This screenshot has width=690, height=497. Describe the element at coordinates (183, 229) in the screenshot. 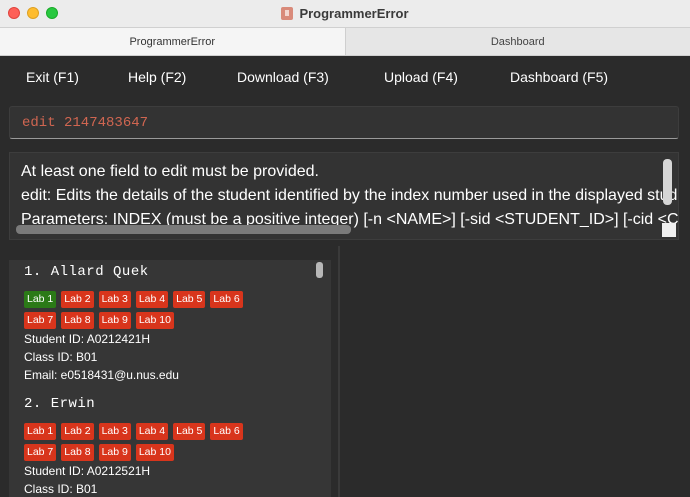

I see `result-horizontal-scrollbar` at that location.